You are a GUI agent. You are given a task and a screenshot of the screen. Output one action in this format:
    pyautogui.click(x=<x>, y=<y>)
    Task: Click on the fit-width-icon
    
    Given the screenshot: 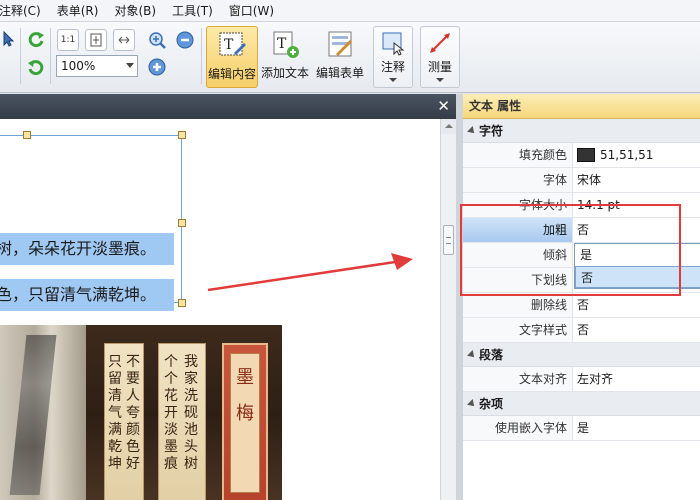 What is the action you would take?
    pyautogui.click(x=124, y=40)
    